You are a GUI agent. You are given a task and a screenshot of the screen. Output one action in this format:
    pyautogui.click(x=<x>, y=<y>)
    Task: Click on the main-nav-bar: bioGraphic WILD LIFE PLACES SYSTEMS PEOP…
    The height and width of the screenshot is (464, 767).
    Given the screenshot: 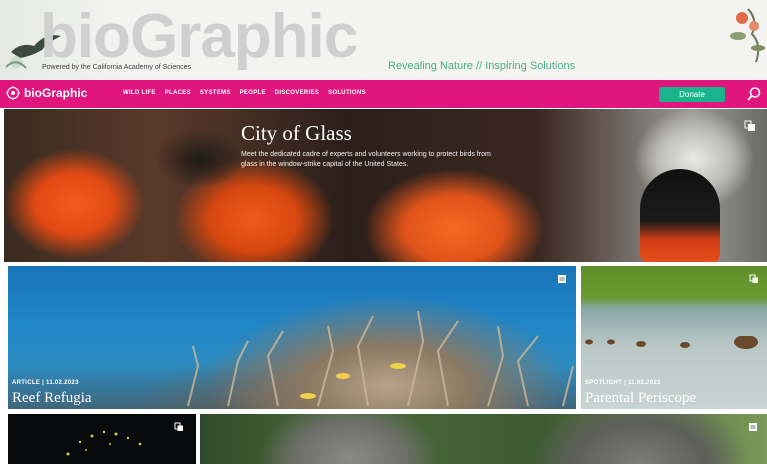 What is the action you would take?
    pyautogui.click(x=383, y=94)
    